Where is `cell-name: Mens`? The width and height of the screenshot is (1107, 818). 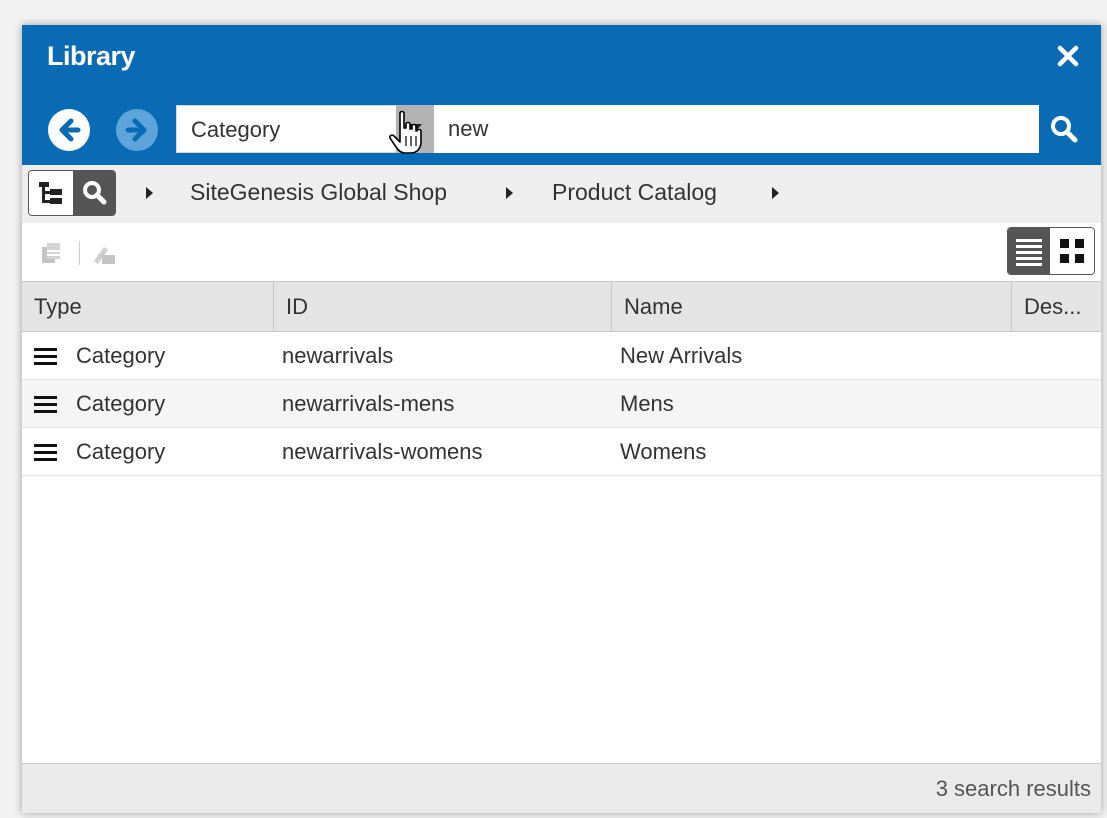
cell-name: Mens is located at coordinates (647, 403).